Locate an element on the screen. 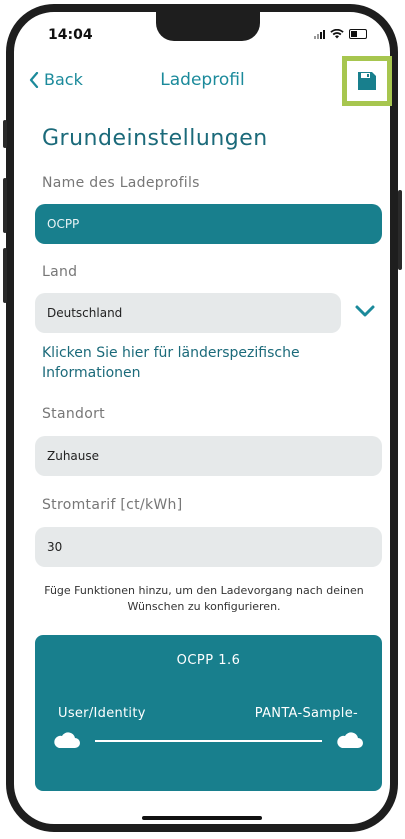 The image size is (405, 839). location-field: Zuhause is located at coordinates (208, 456).